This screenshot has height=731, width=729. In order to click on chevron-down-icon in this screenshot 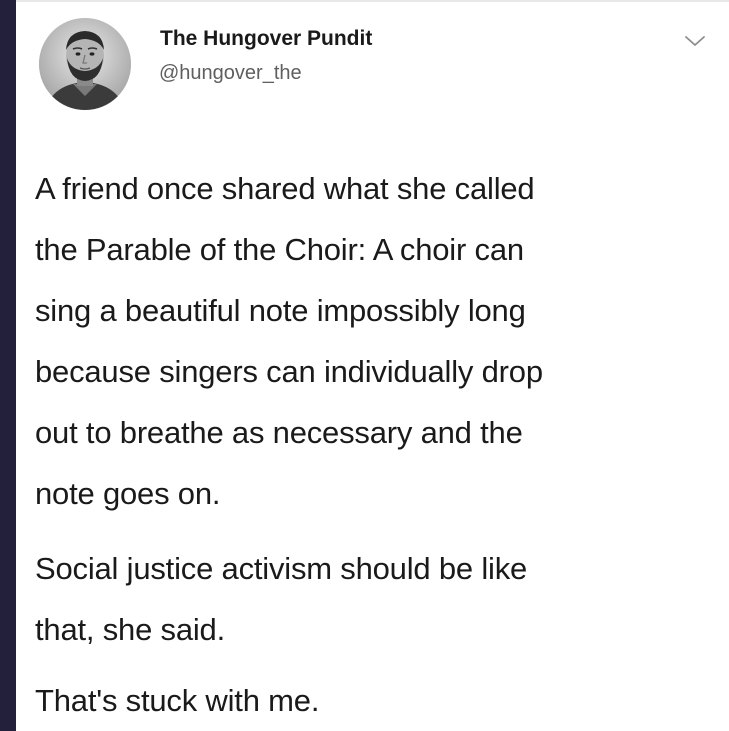, I will do `click(695, 41)`.